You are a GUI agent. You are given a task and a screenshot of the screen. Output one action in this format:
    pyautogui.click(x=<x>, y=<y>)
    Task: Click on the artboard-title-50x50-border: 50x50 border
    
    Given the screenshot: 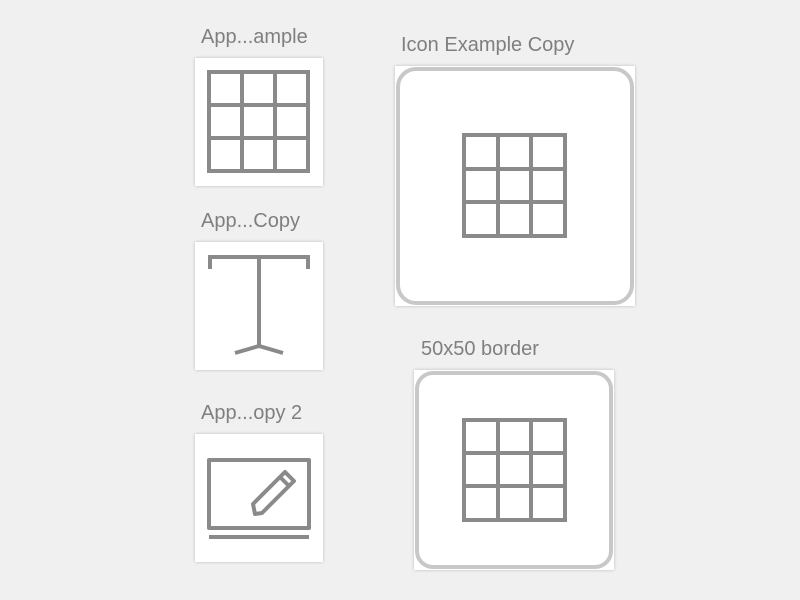 What is the action you would take?
    pyautogui.click(x=480, y=349)
    